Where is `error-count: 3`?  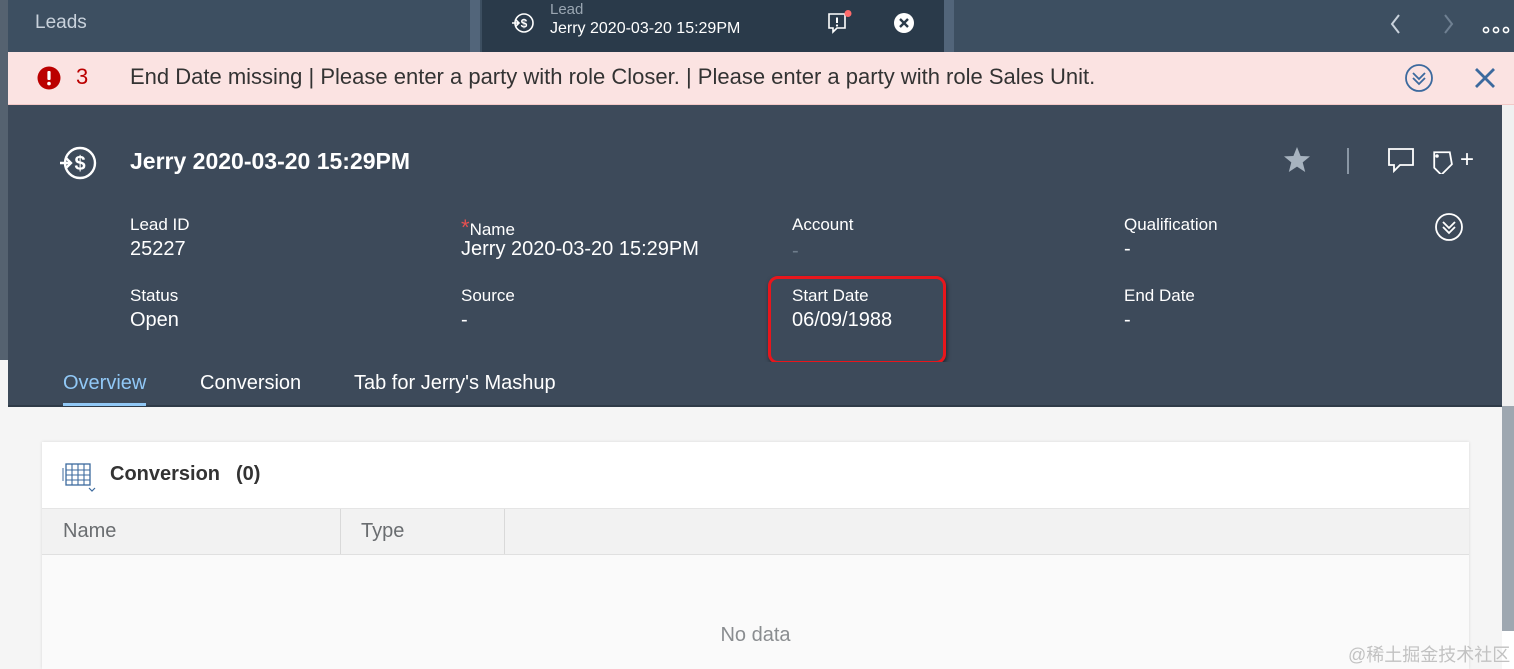 error-count: 3 is located at coordinates (82, 77).